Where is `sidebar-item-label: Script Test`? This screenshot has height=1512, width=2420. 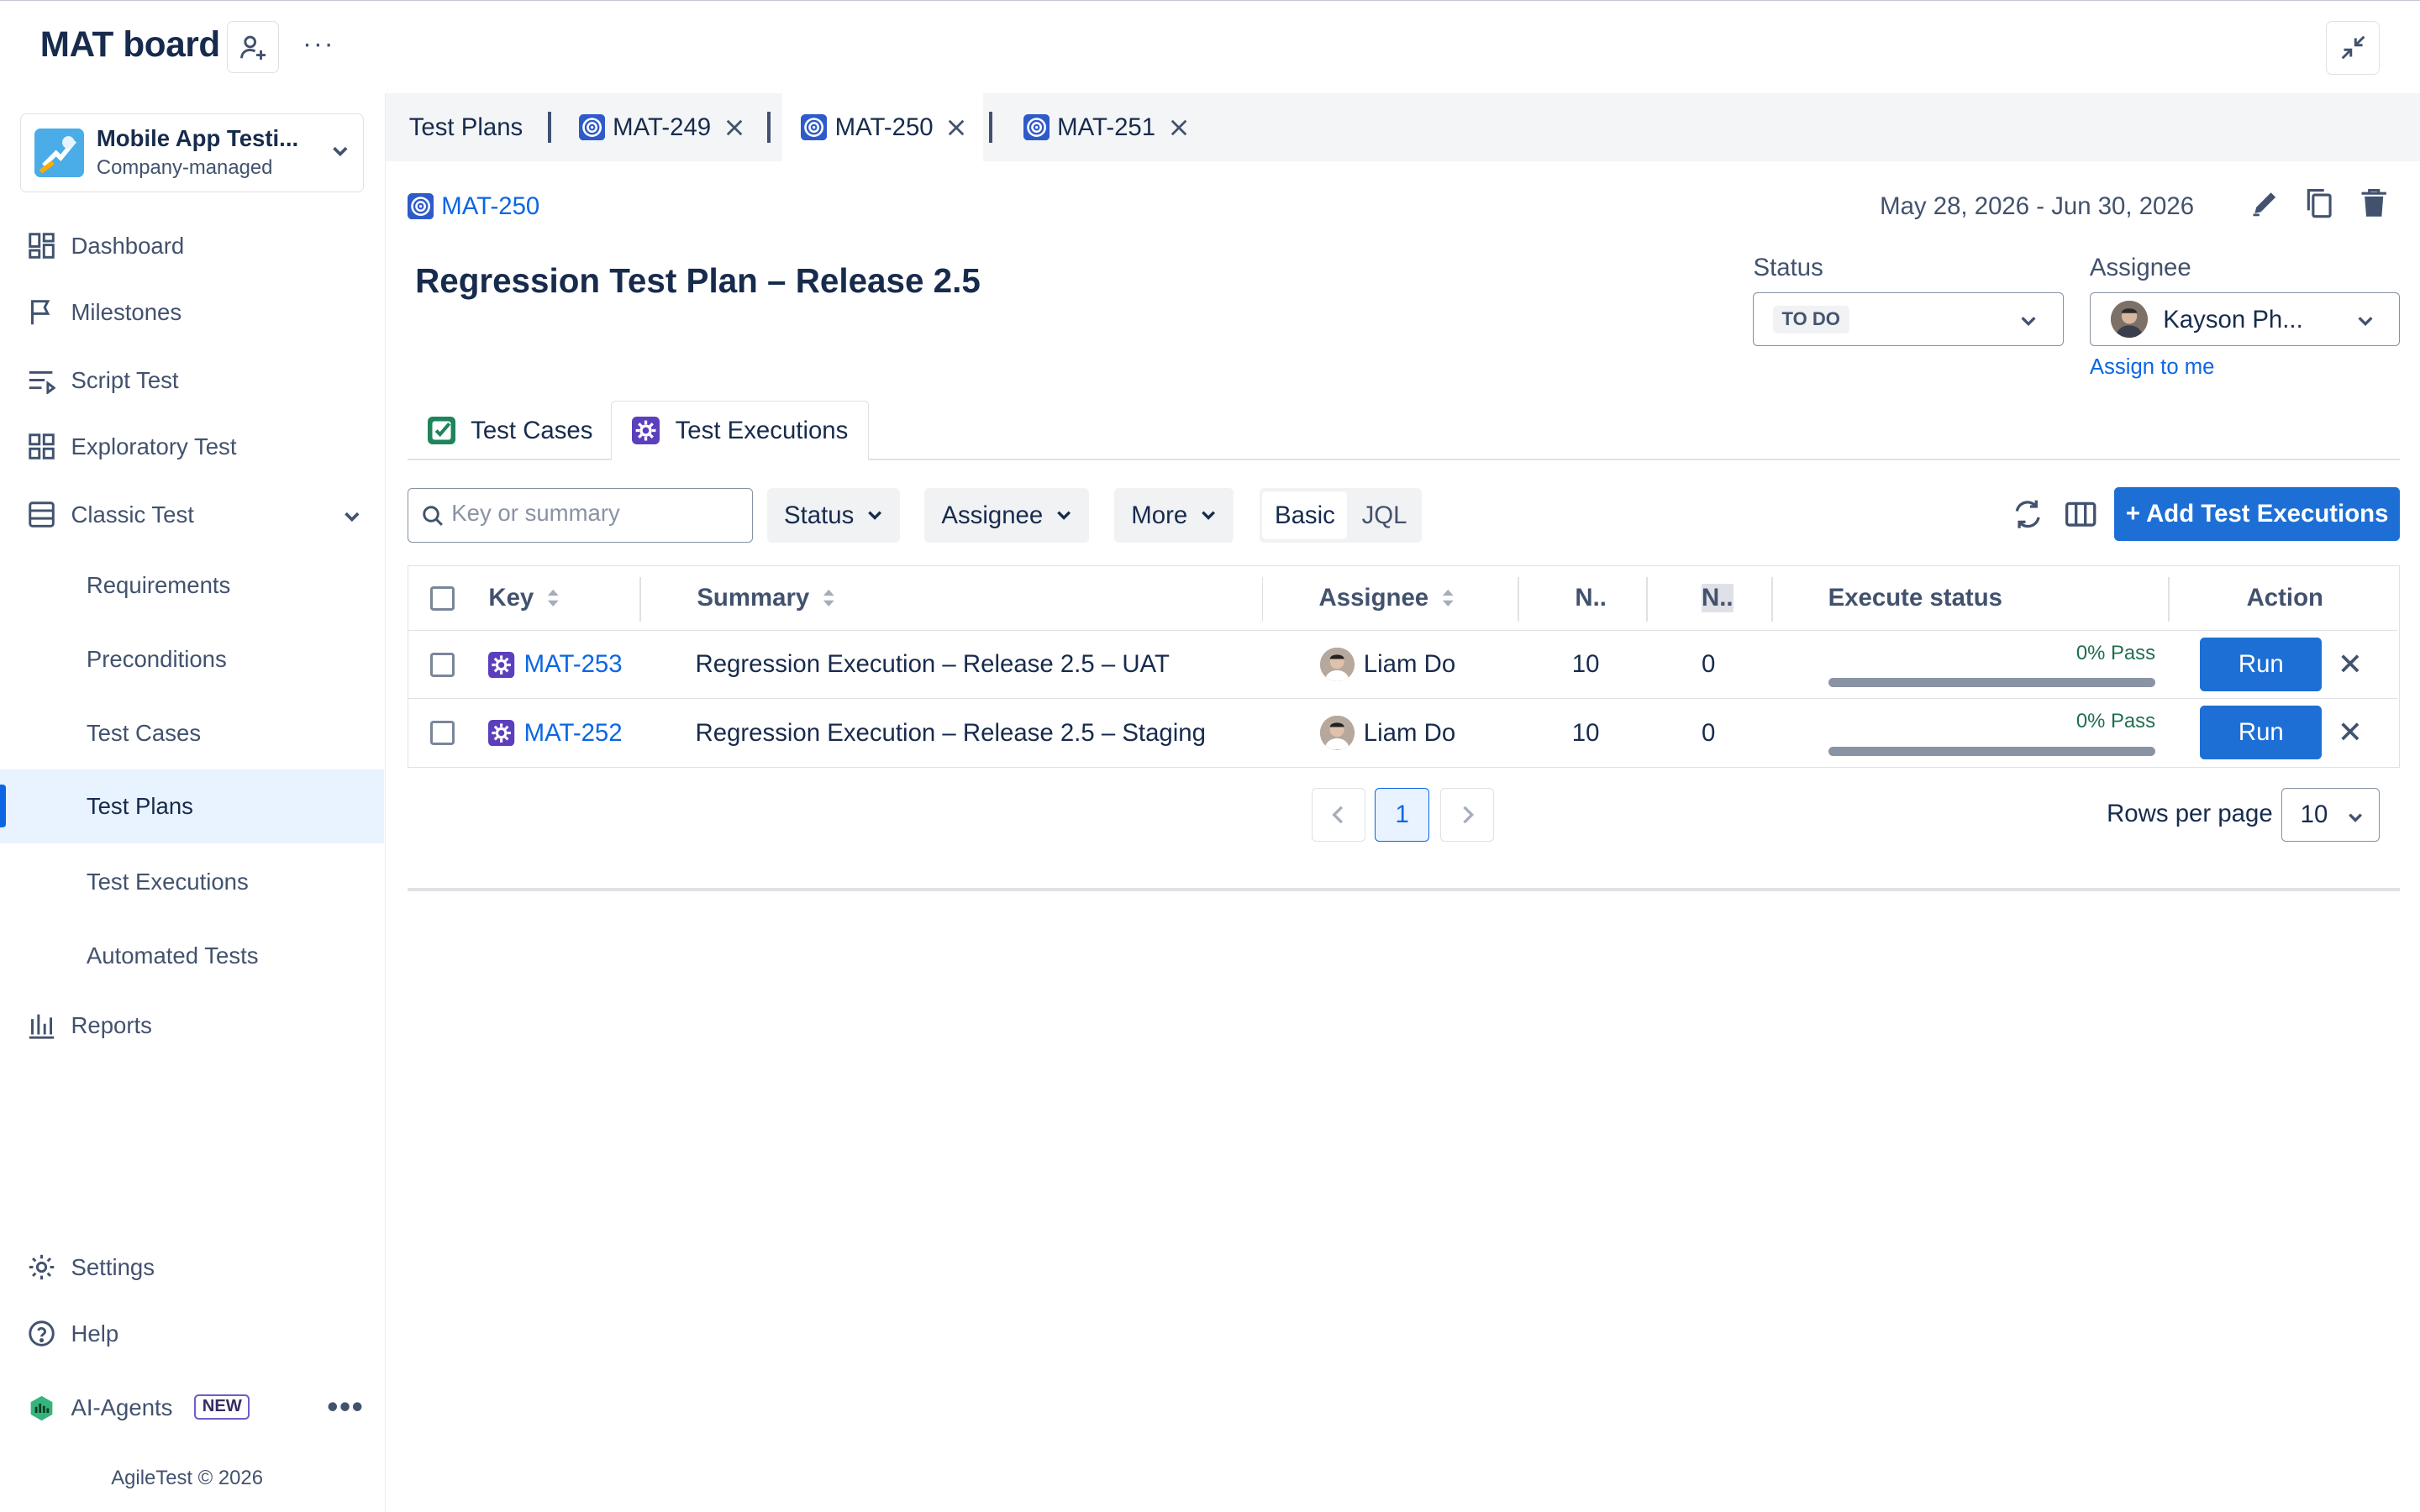
sidebar-item-label: Script Test is located at coordinates (125, 379).